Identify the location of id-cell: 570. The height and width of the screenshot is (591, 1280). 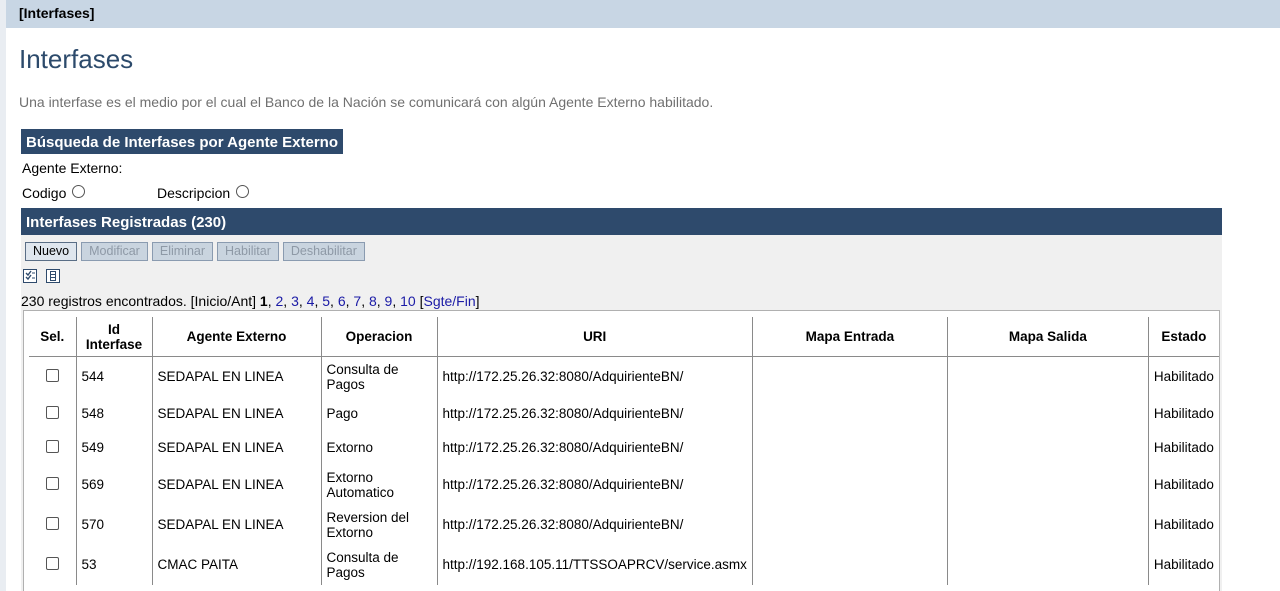
(114, 524).